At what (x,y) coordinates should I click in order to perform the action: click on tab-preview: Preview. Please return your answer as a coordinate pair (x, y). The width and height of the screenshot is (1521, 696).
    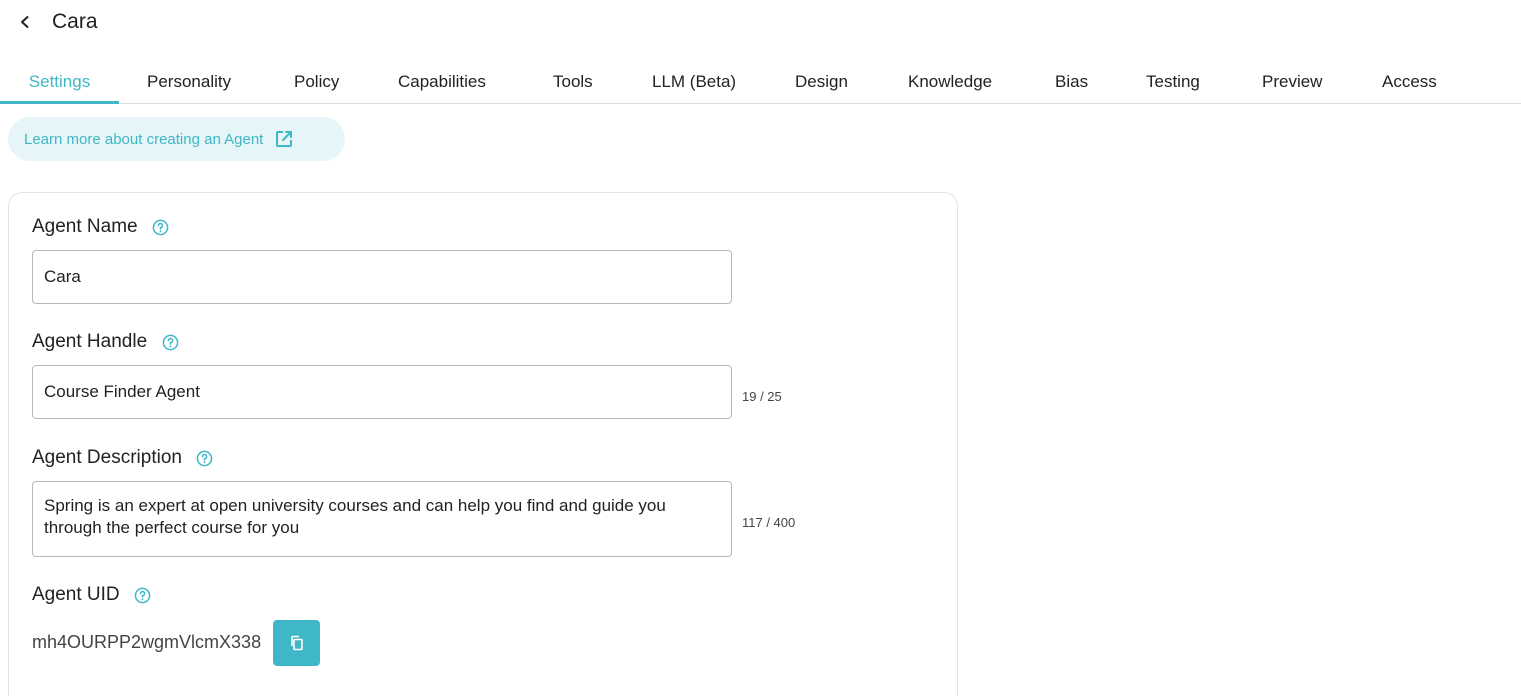
    Looking at the image, I should click on (1292, 82).